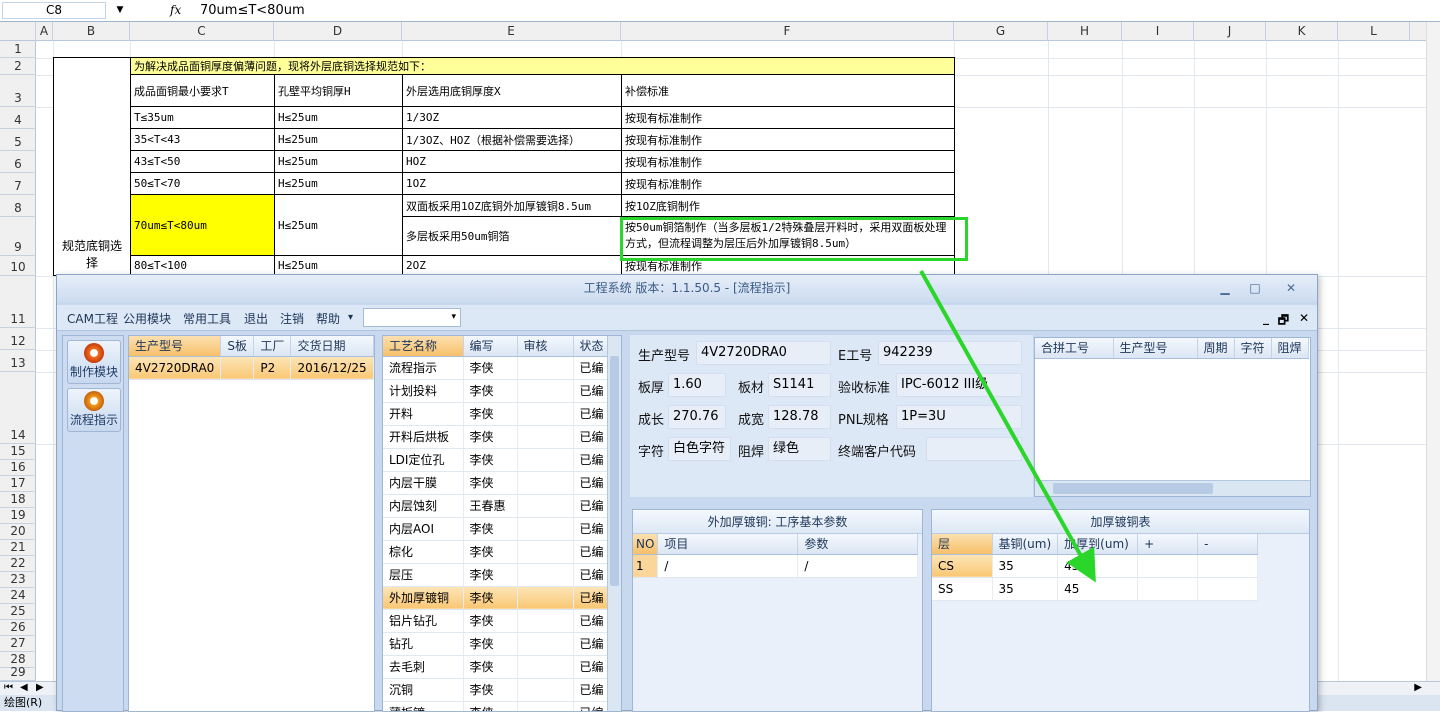  Describe the element at coordinates (18, 49) in the screenshot. I see `row-header: 1` at that location.